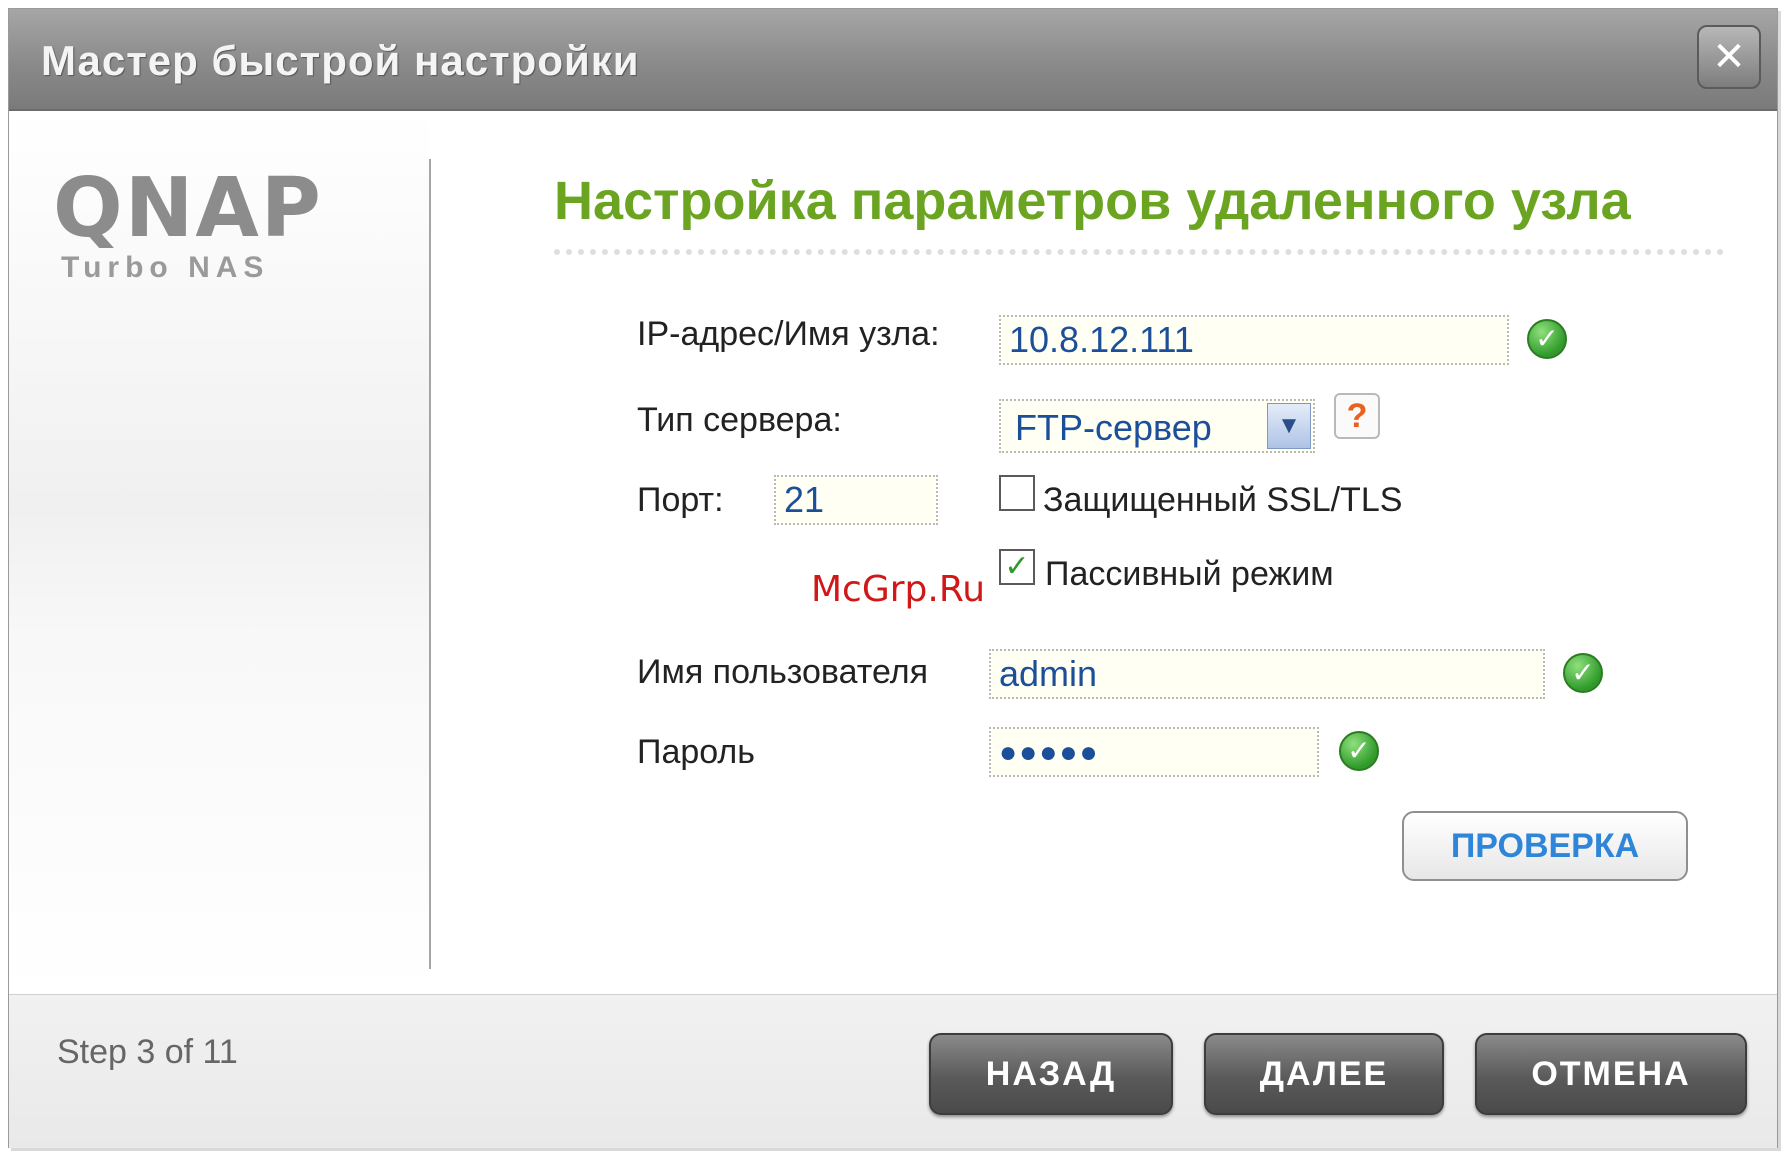  I want to click on passive-checkbox: ✓, so click(1017, 567).